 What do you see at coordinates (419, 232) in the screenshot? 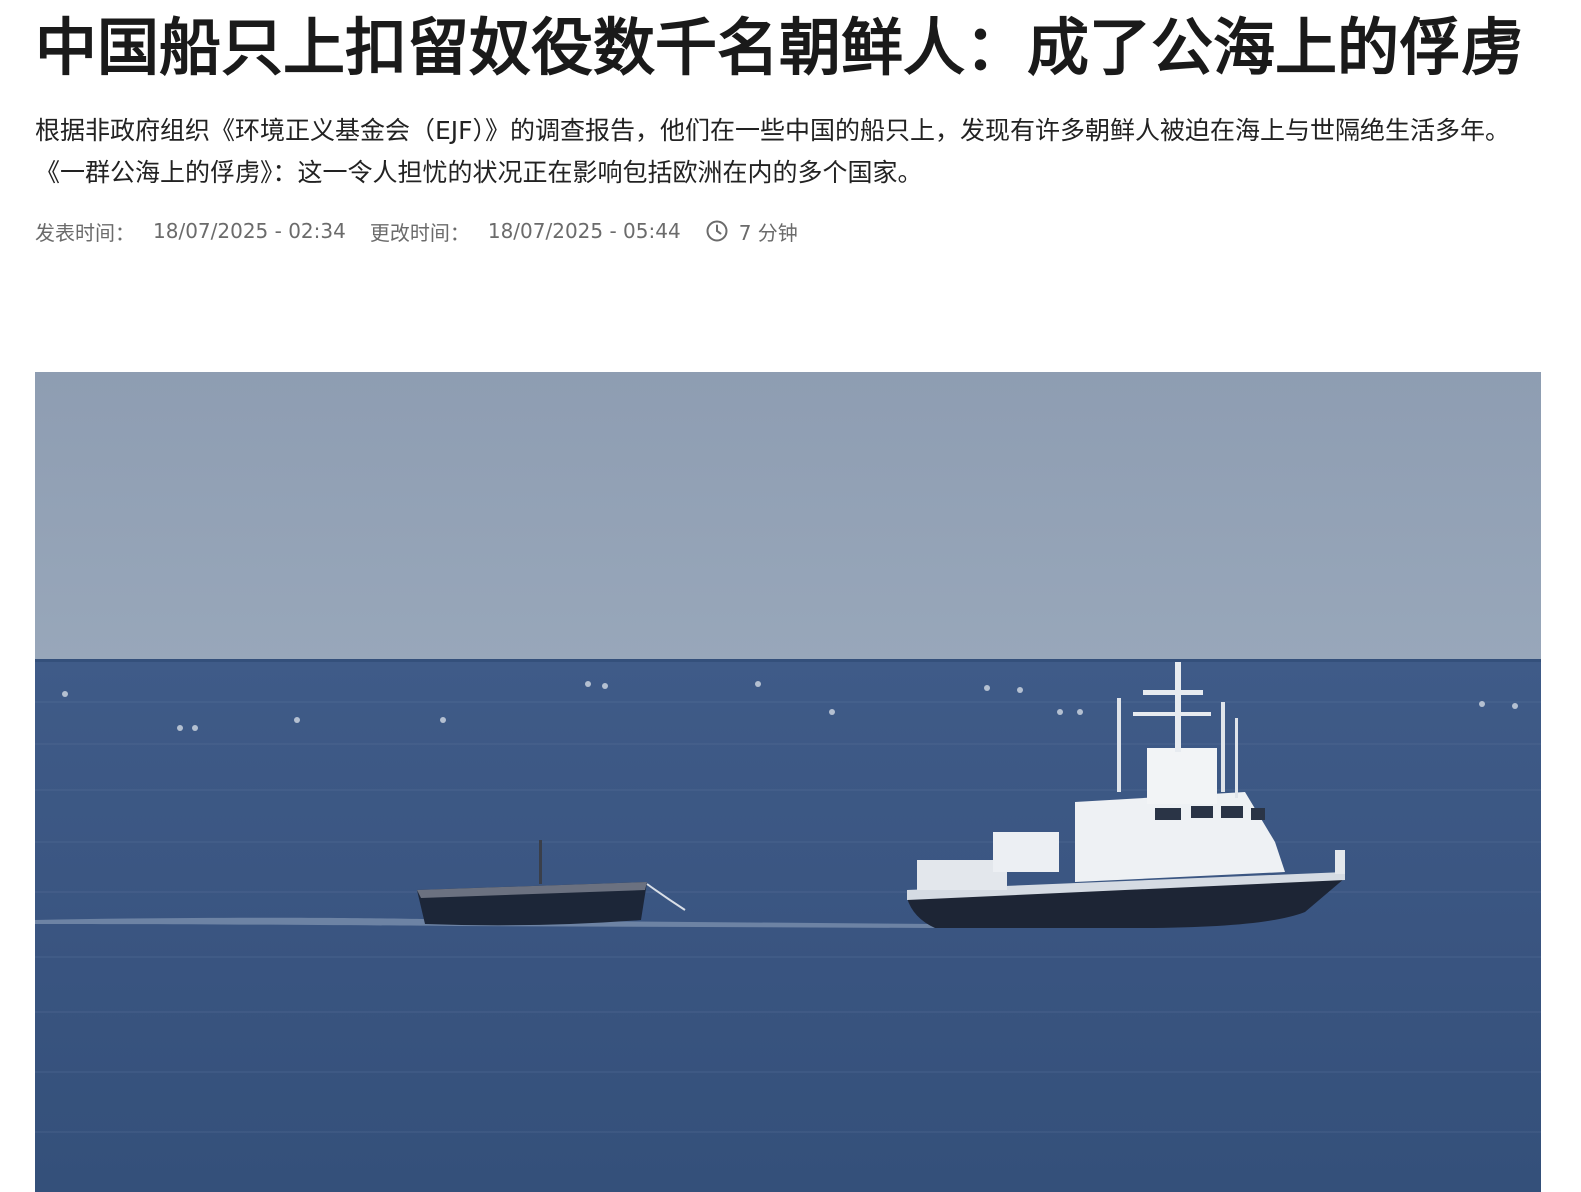
I see `updated-label: 更改时间：` at bounding box center [419, 232].